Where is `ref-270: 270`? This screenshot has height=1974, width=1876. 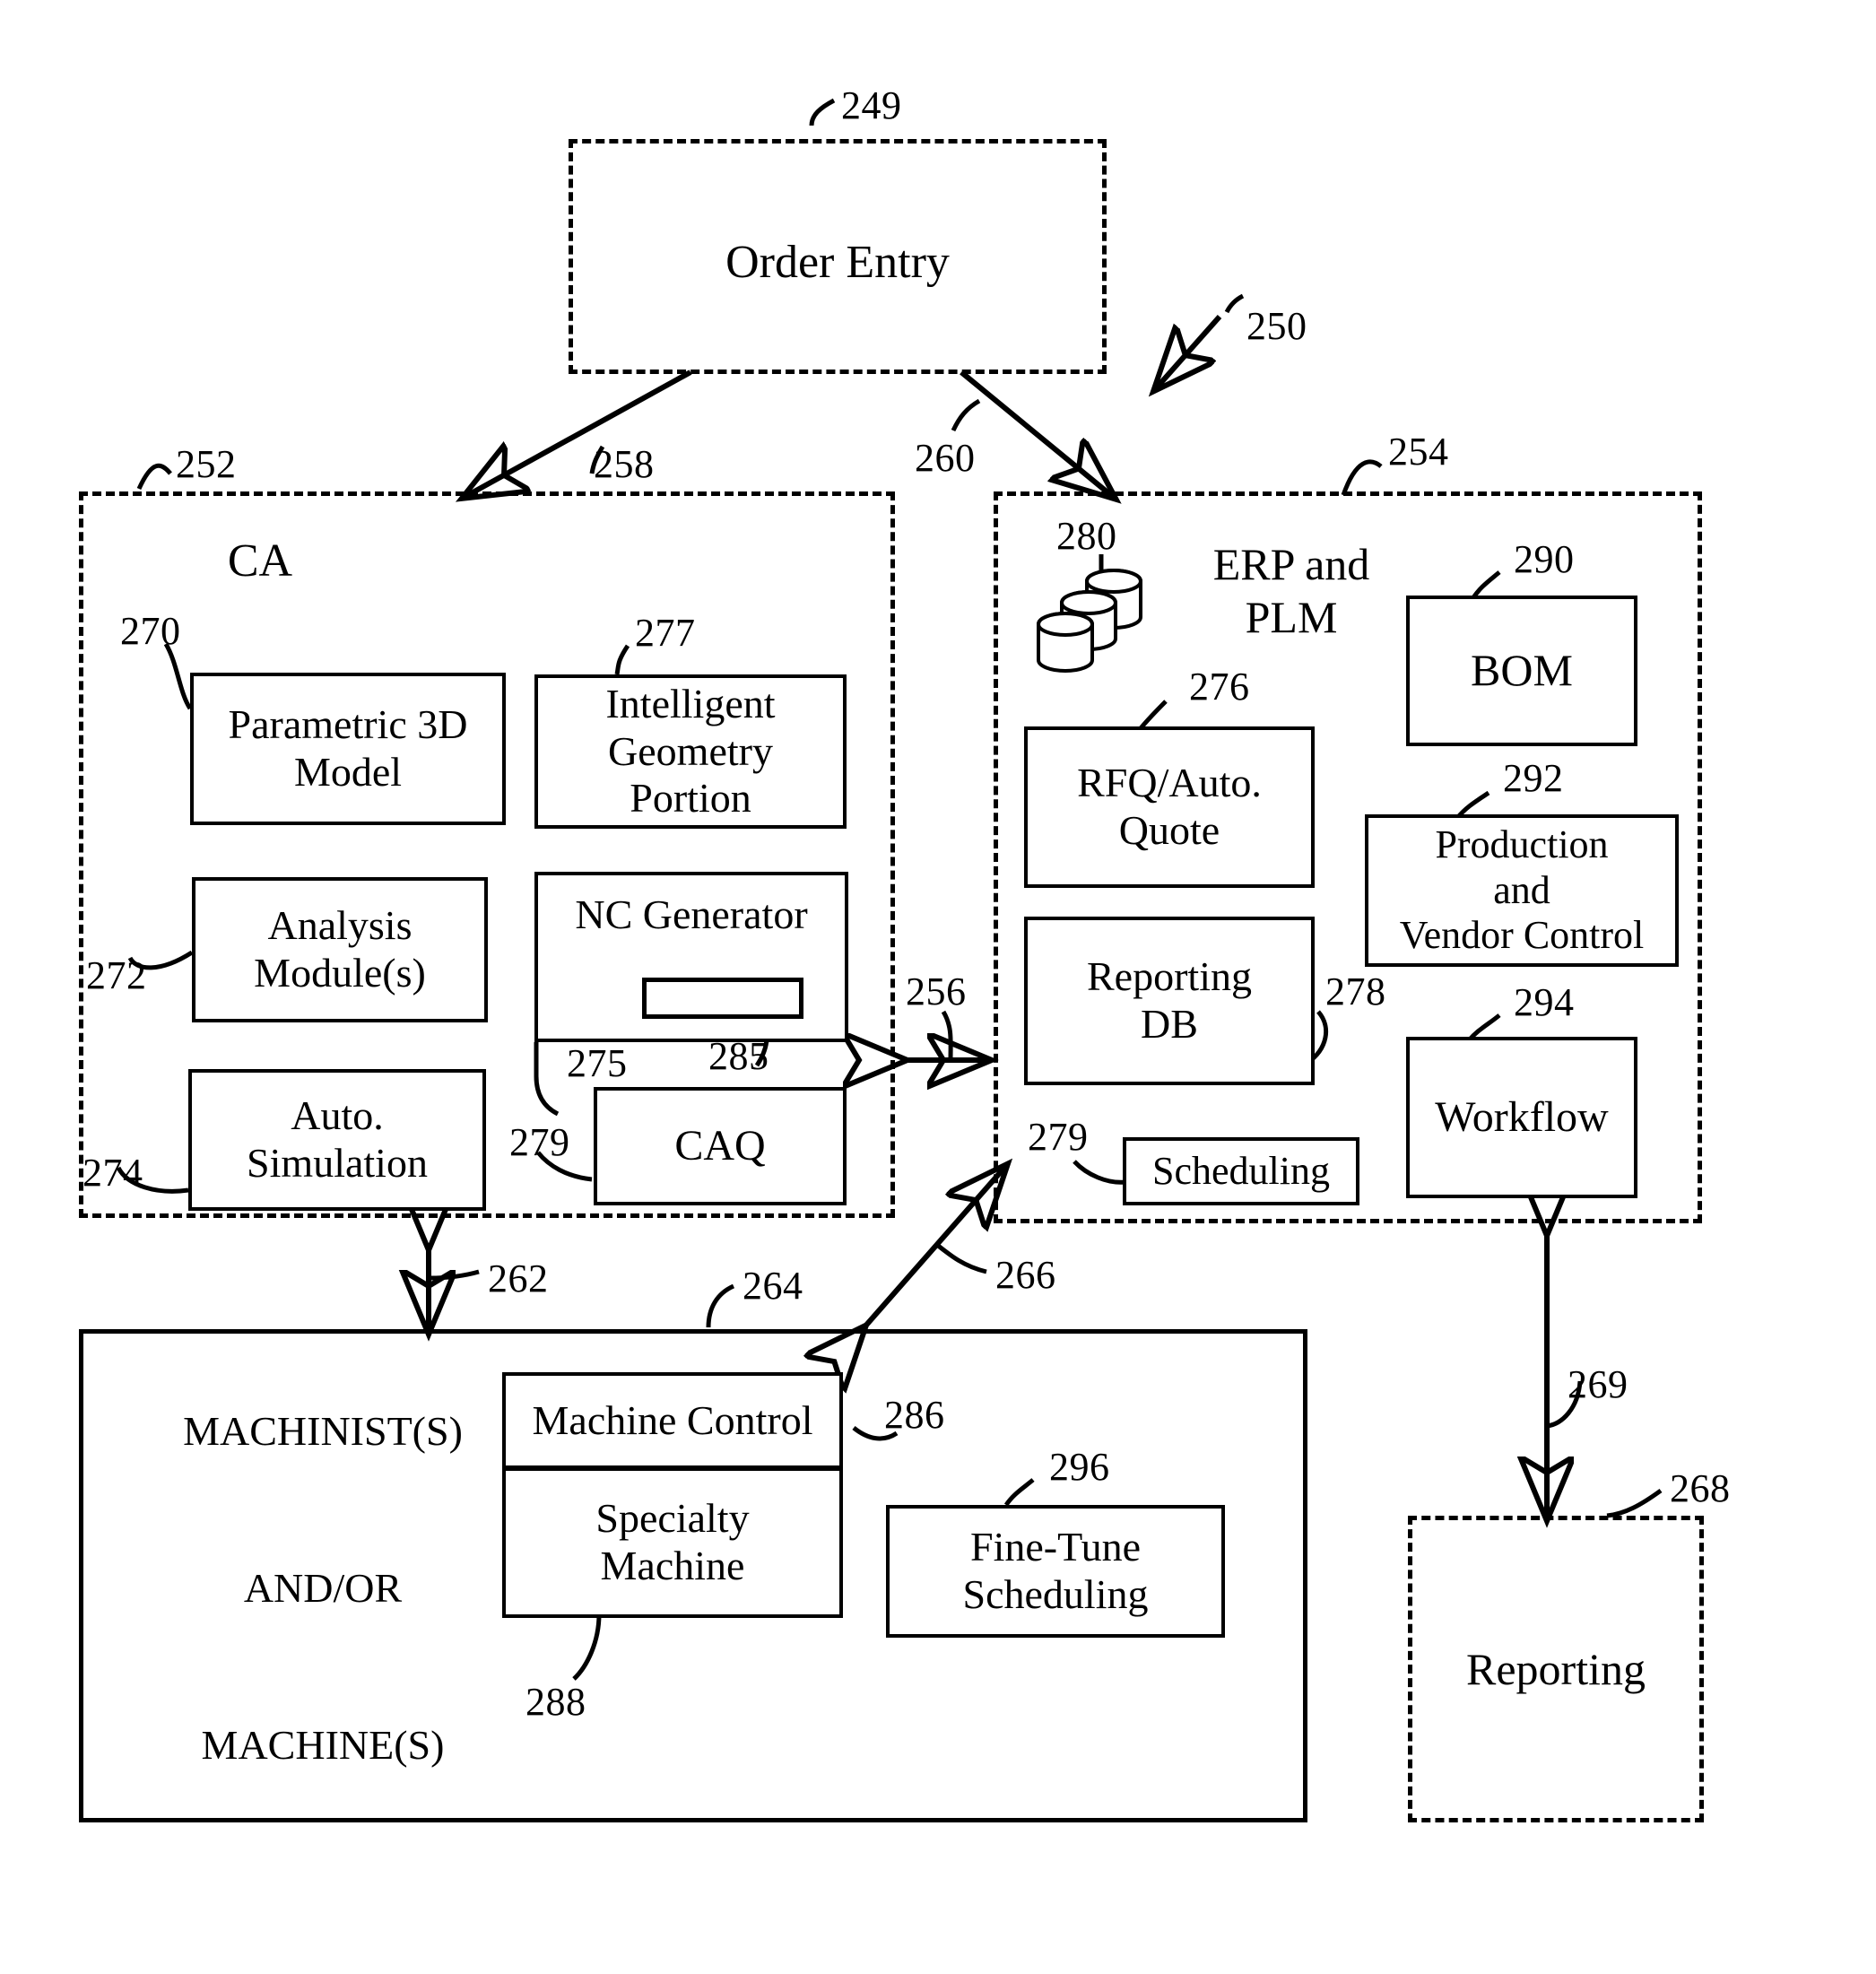 ref-270: 270 is located at coordinates (150, 631).